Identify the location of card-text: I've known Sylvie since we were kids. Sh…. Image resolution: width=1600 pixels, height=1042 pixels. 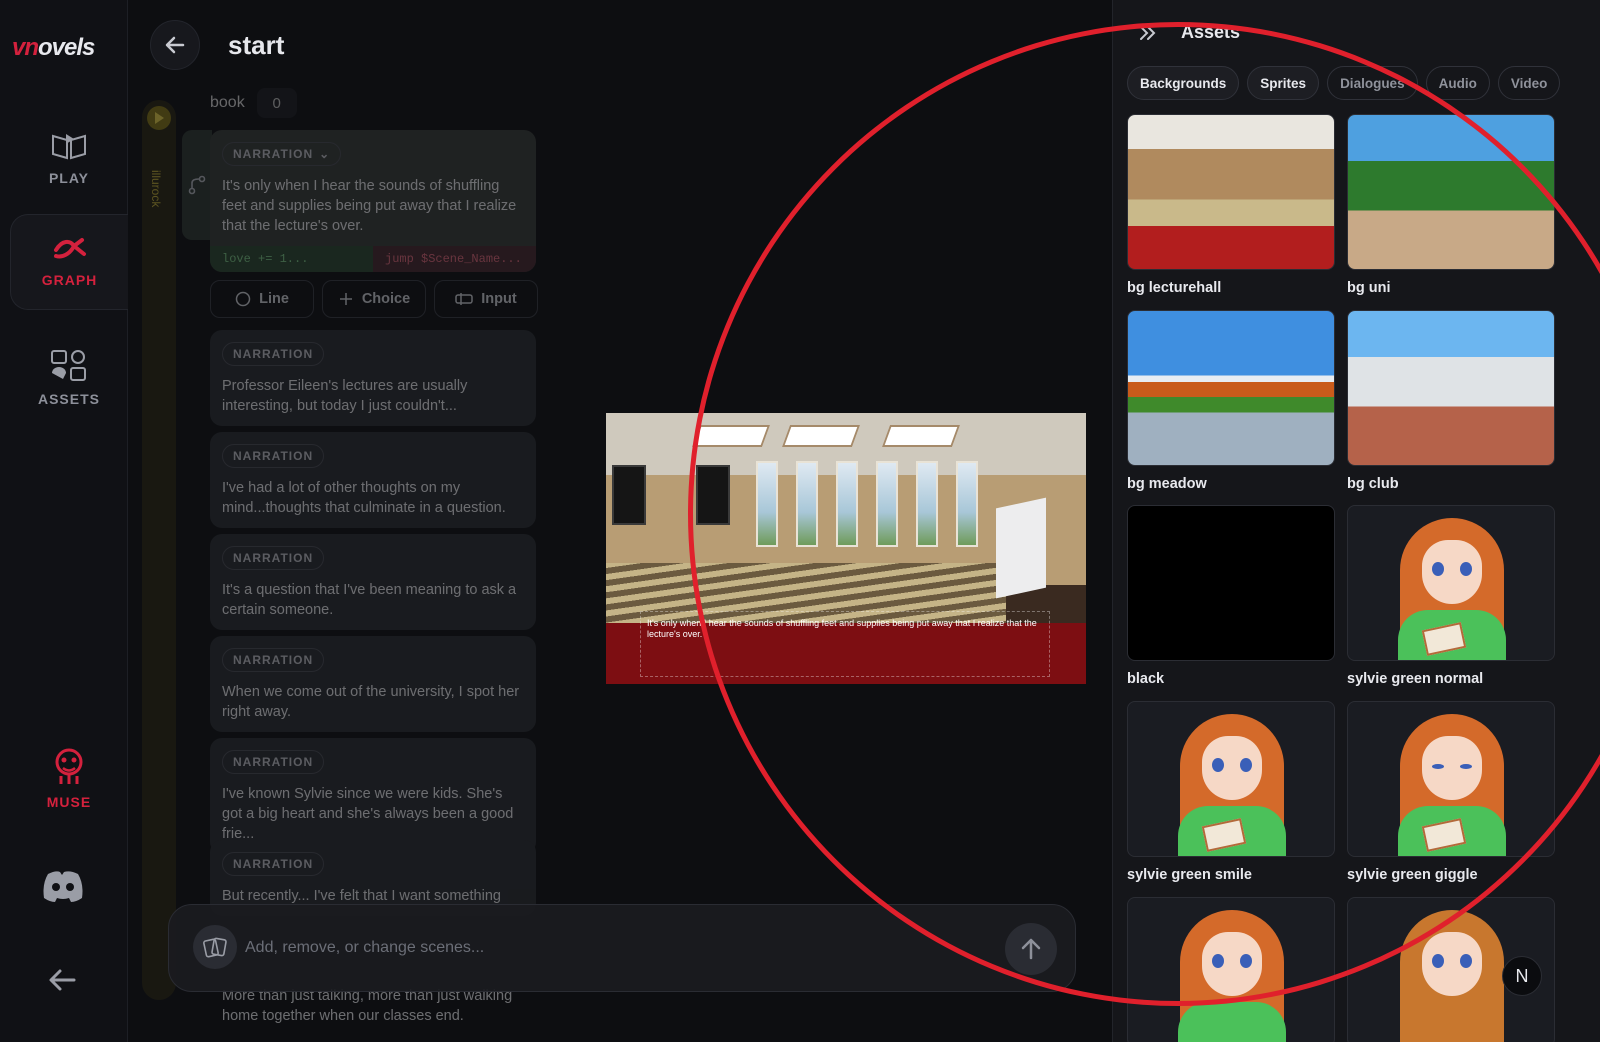
(373, 814).